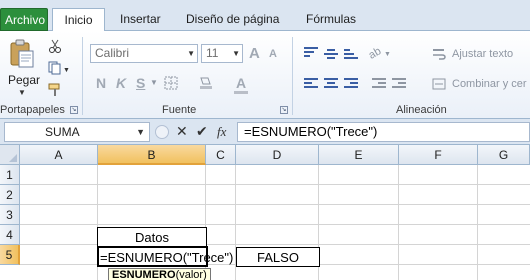 The image size is (530, 280). What do you see at coordinates (10, 155) in the screenshot?
I see `select-all-button` at bounding box center [10, 155].